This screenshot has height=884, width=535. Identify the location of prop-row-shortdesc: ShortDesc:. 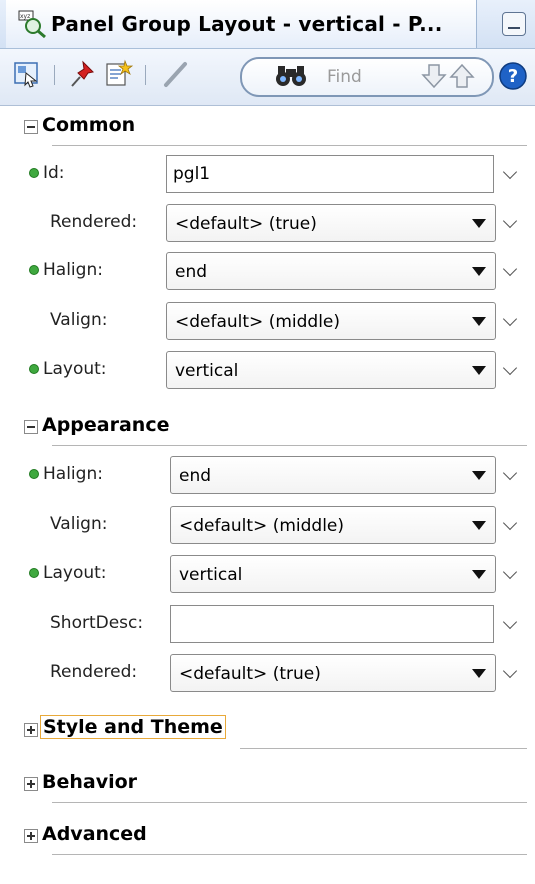
(267, 625).